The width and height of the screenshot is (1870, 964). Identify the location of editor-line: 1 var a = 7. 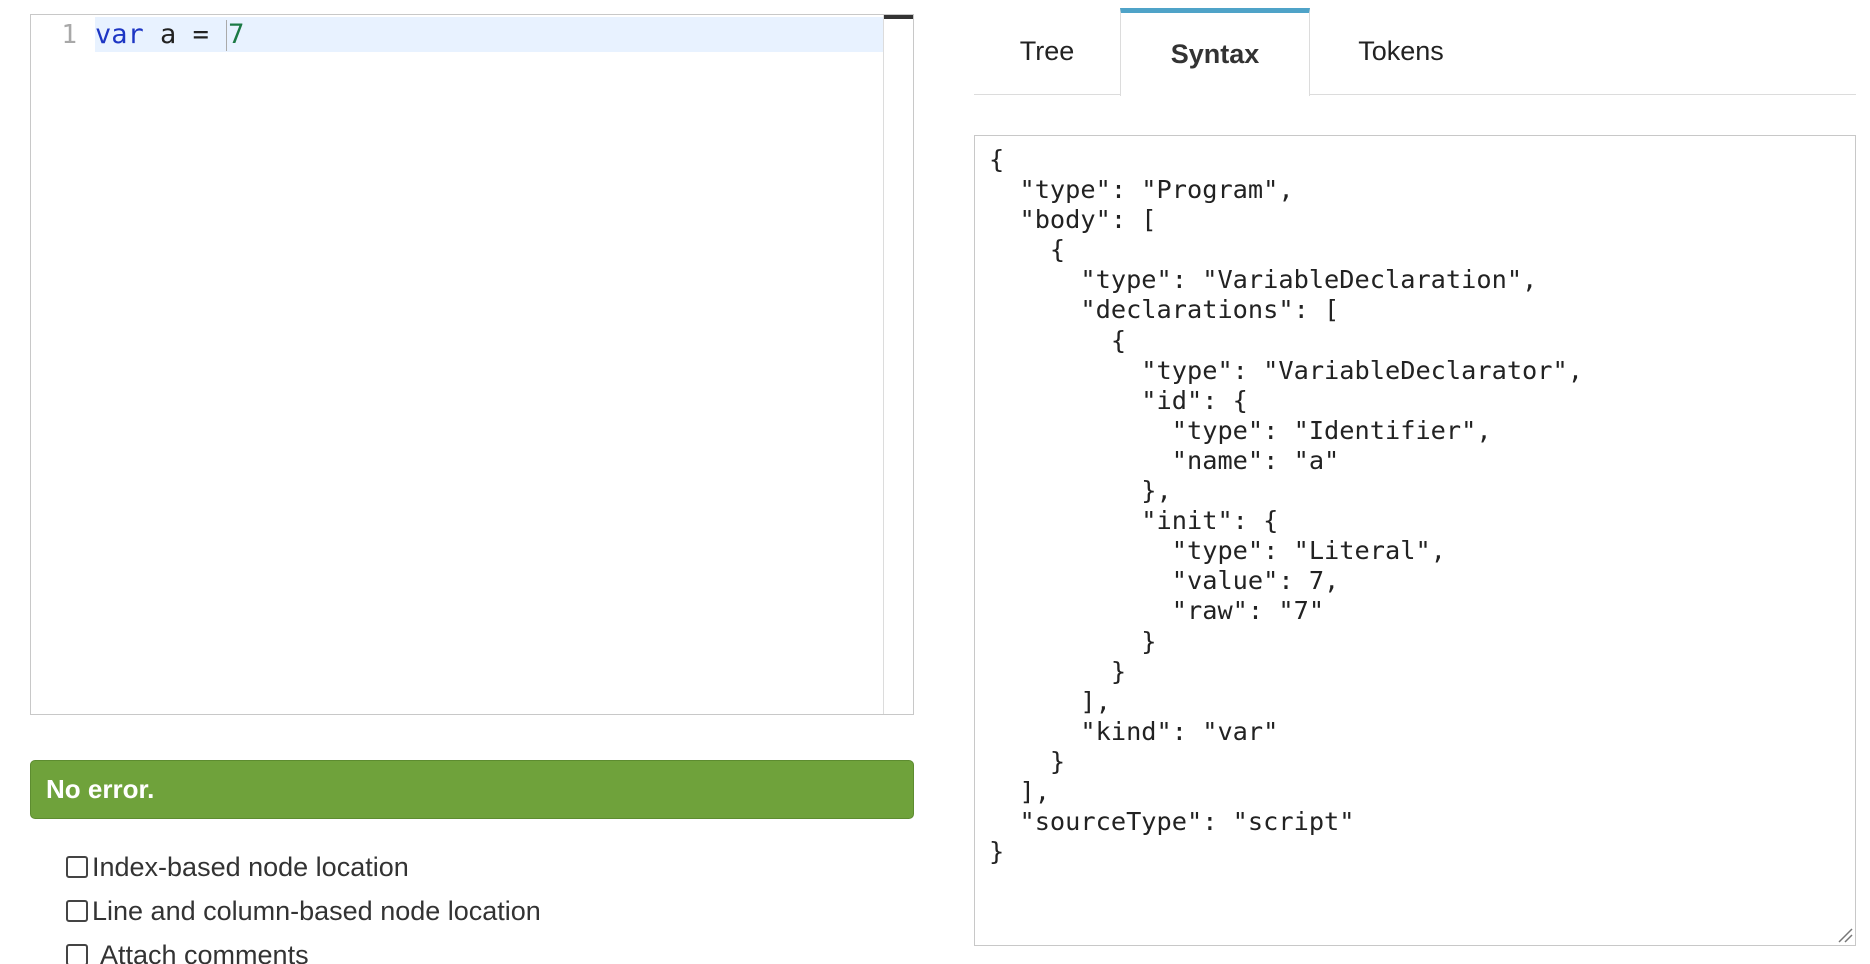
(458, 34).